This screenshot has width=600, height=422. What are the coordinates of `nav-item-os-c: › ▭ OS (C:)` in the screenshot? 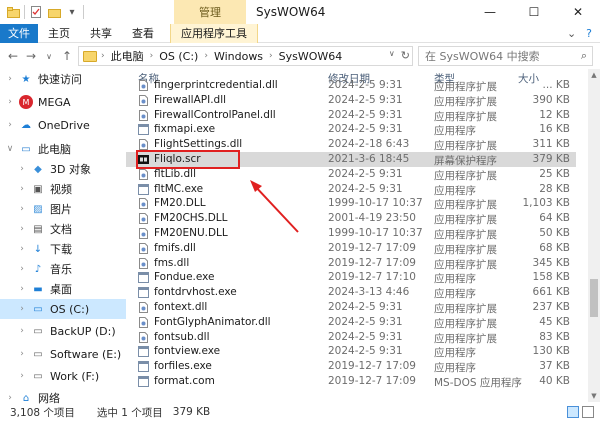 It's located at (63, 309).